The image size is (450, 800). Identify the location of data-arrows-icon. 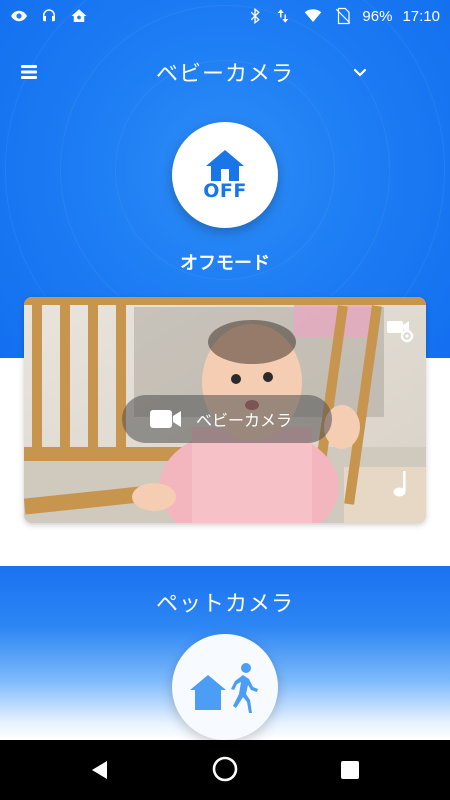
(283, 16).